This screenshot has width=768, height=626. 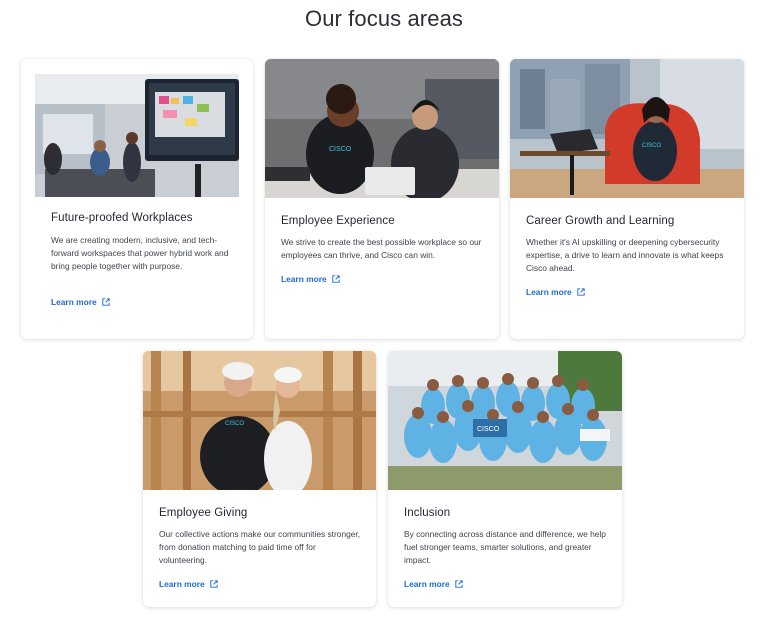 I want to click on employee-lounge-photo: CISCO, so click(x=627, y=128).